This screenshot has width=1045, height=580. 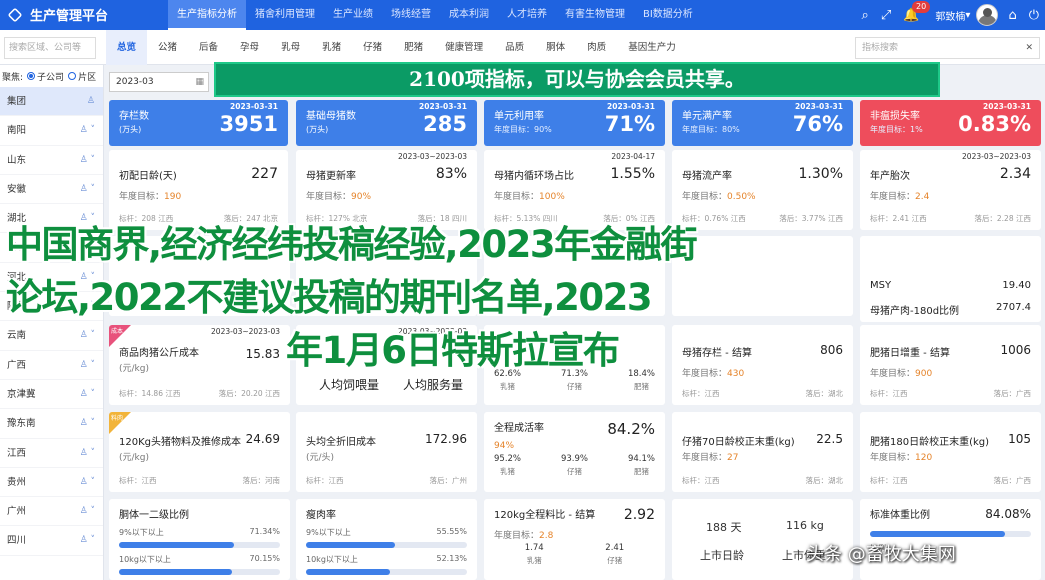 What do you see at coordinates (762, 123) in the screenshot?
I see `kpi-card: 2023-03-31 单元满产率 年度目标：80% 76%` at bounding box center [762, 123].